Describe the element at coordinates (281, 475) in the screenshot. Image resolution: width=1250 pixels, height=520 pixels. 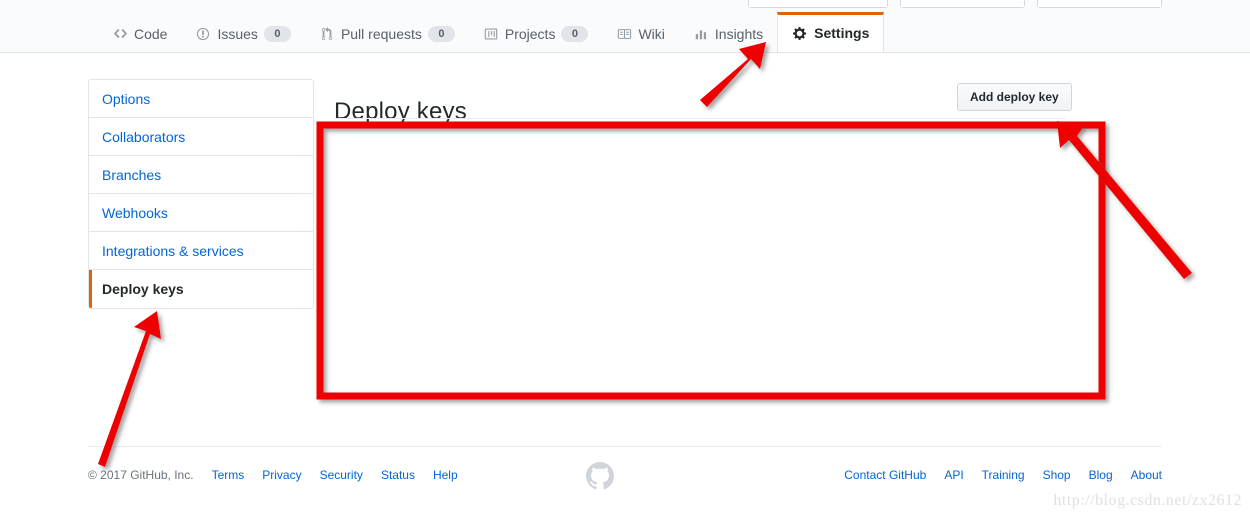
I see `footer-link-privacy: Privacy` at that location.